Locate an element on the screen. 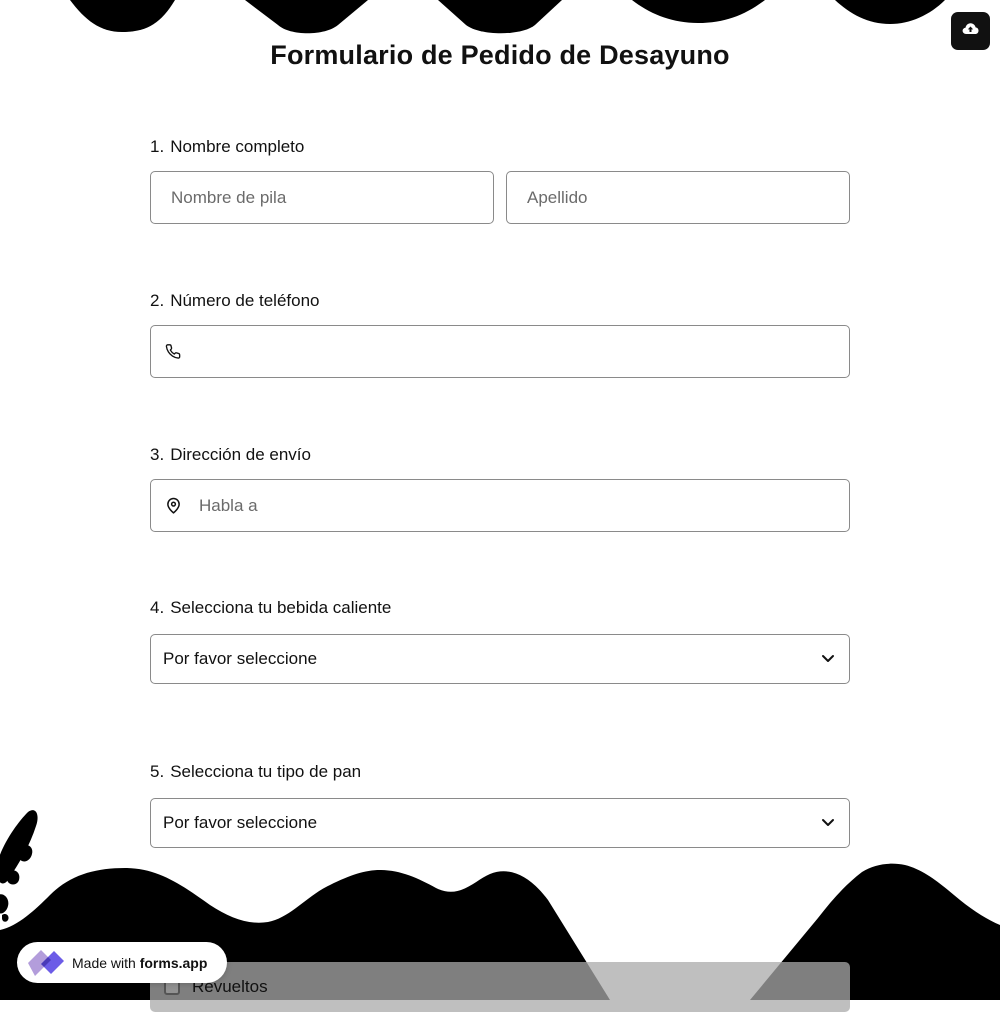  first-name-input is located at coordinates (332, 197).